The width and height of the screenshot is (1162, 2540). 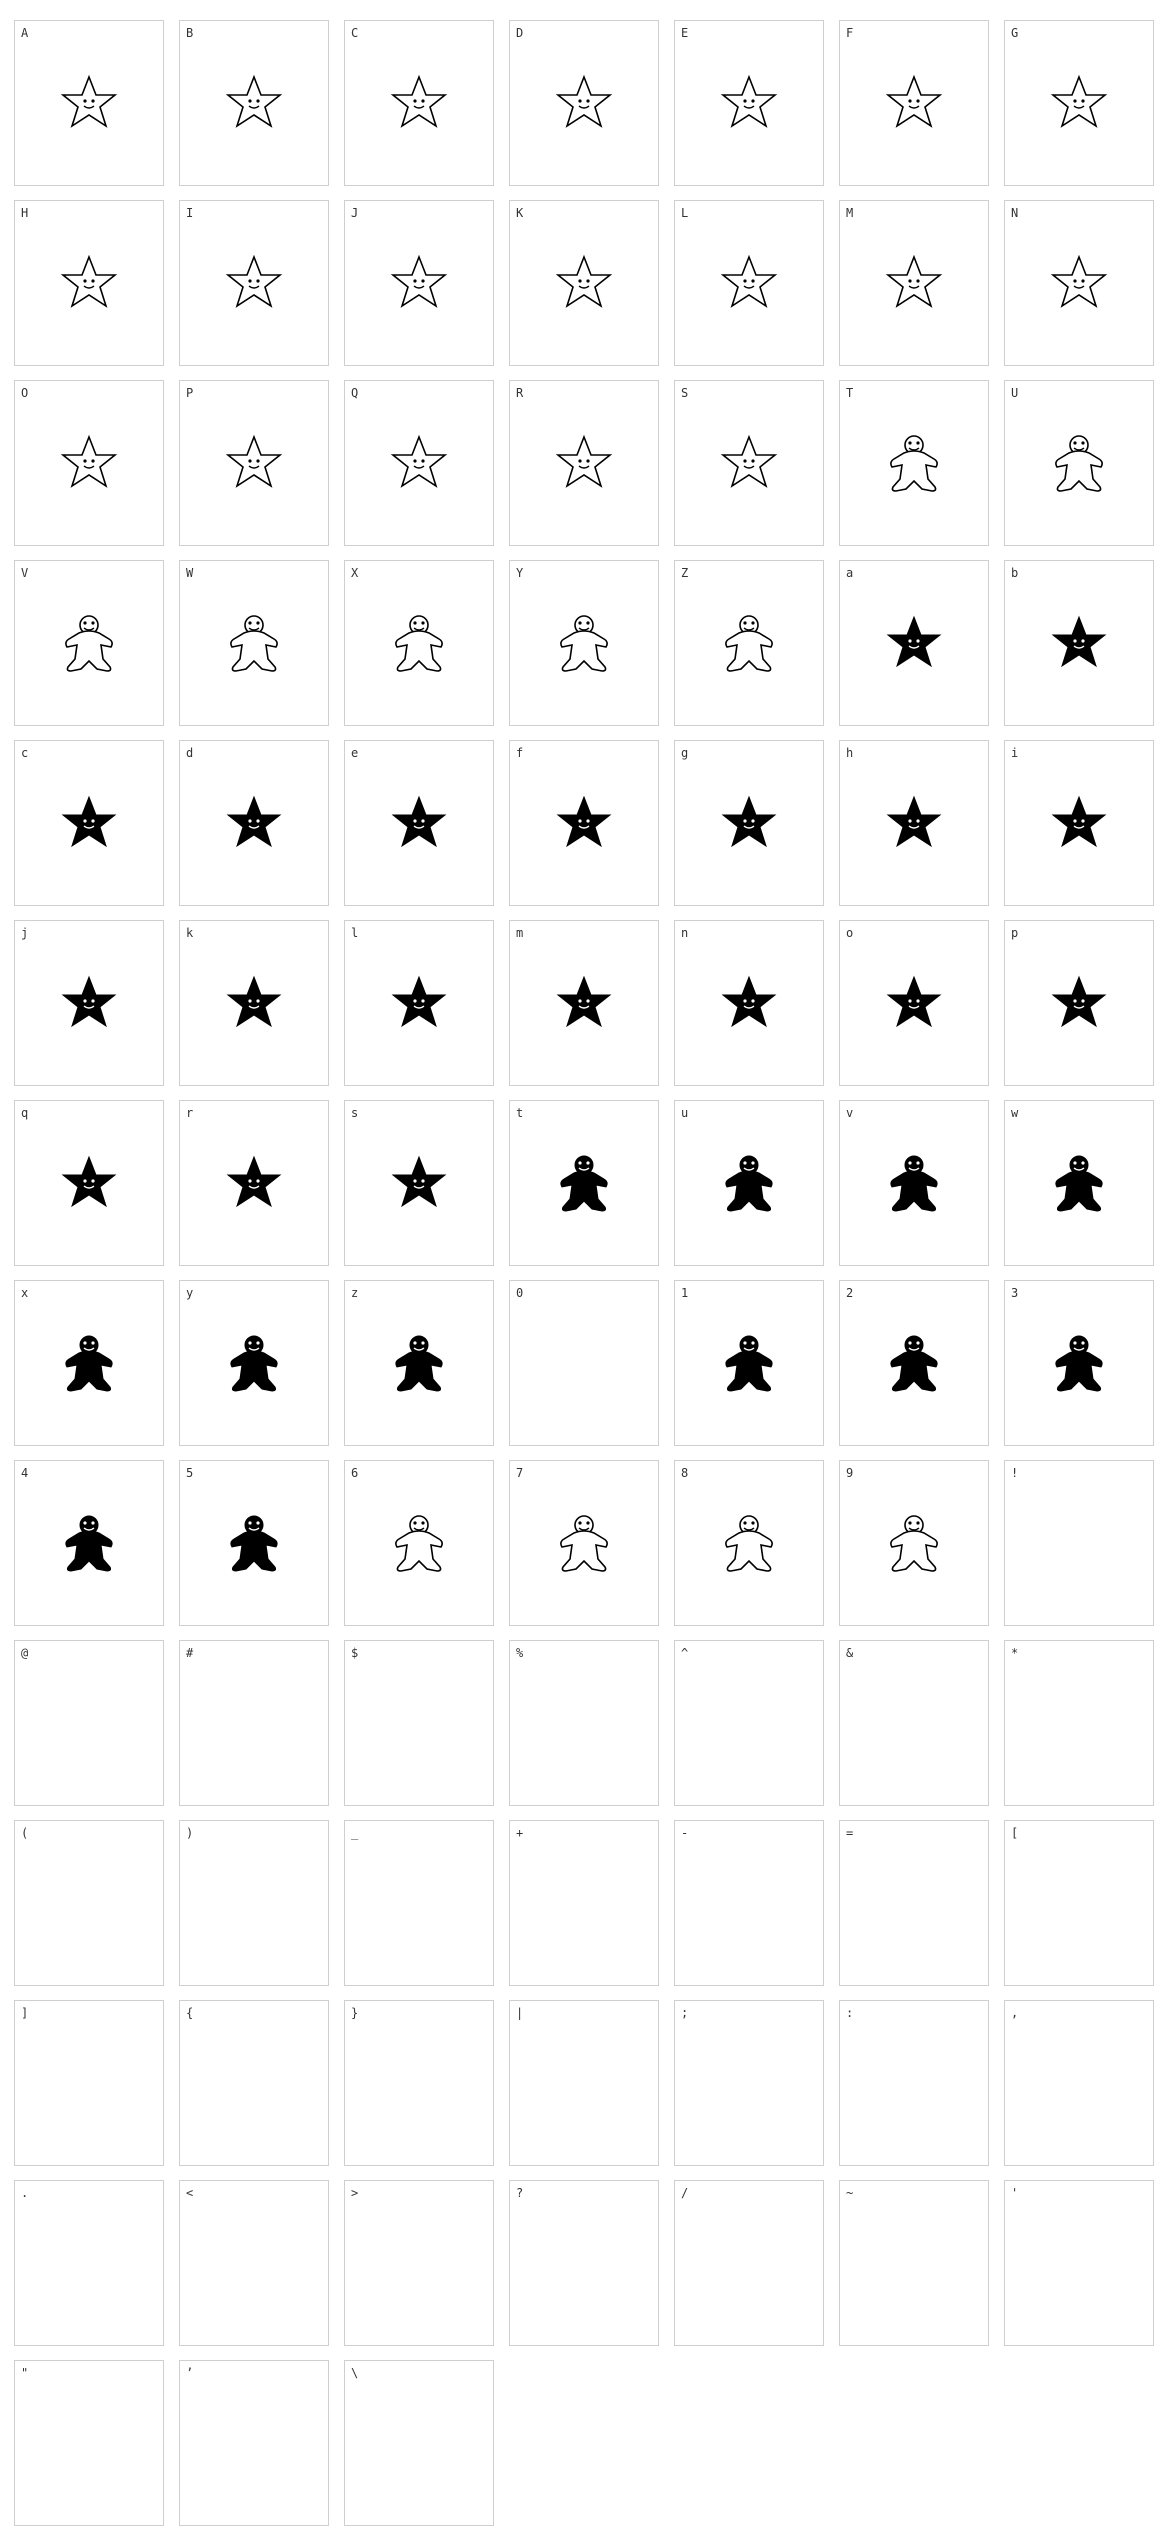 What do you see at coordinates (1079, 1723) in the screenshot?
I see `glyph-cell: *` at bounding box center [1079, 1723].